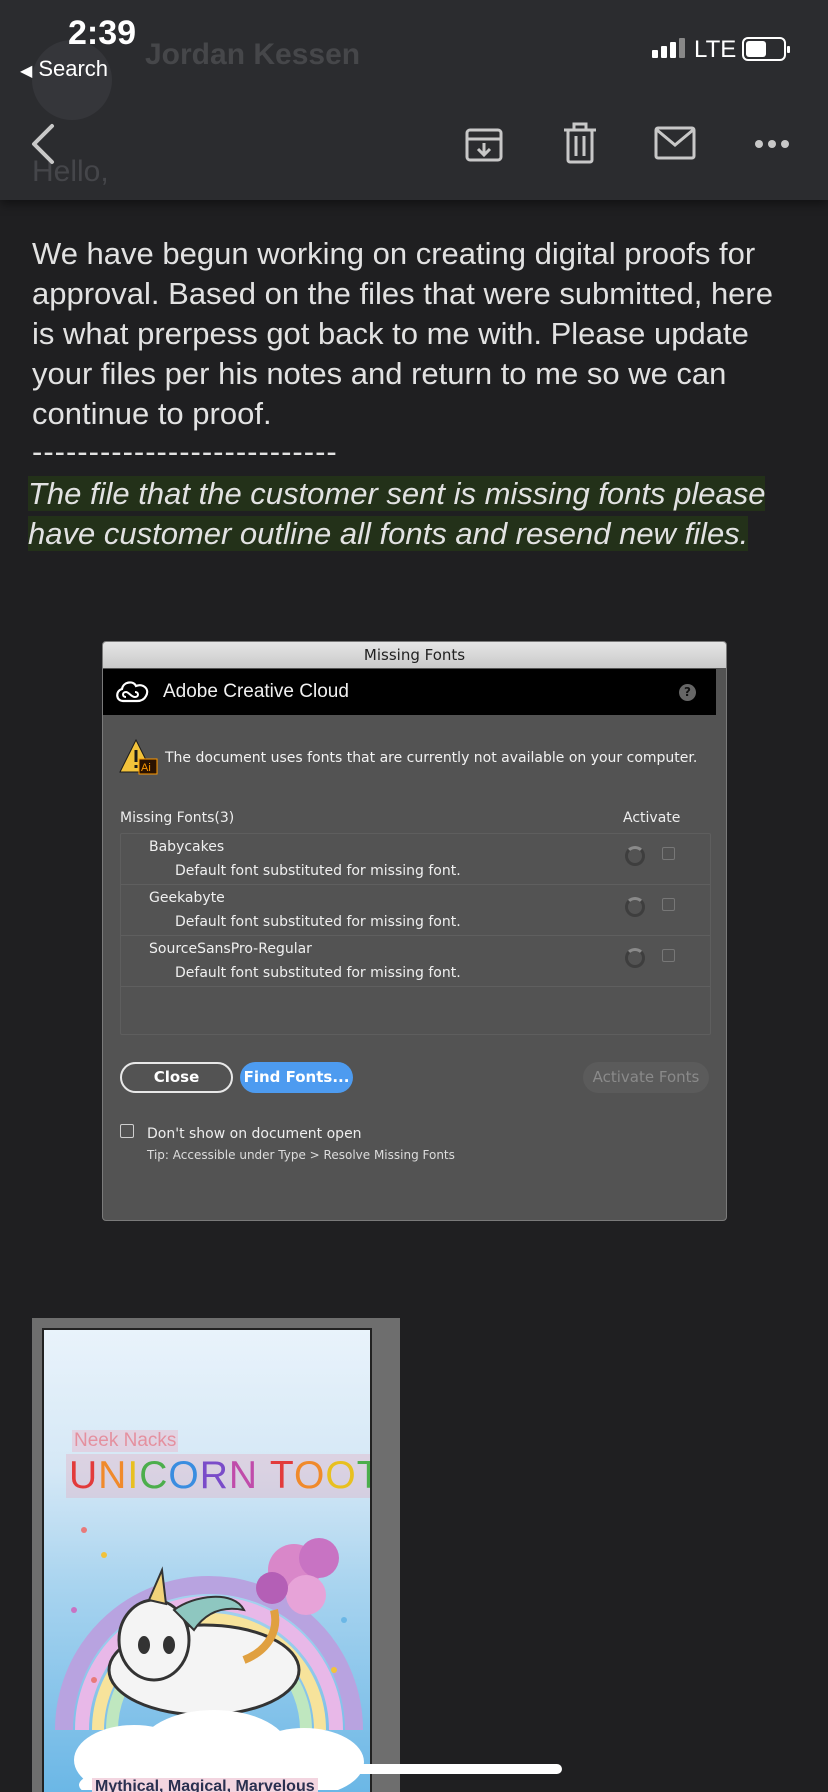 This screenshot has width=828, height=1792. Describe the element at coordinates (230, 949) in the screenshot. I see `font-name: SourceSansPro-Regular` at that location.